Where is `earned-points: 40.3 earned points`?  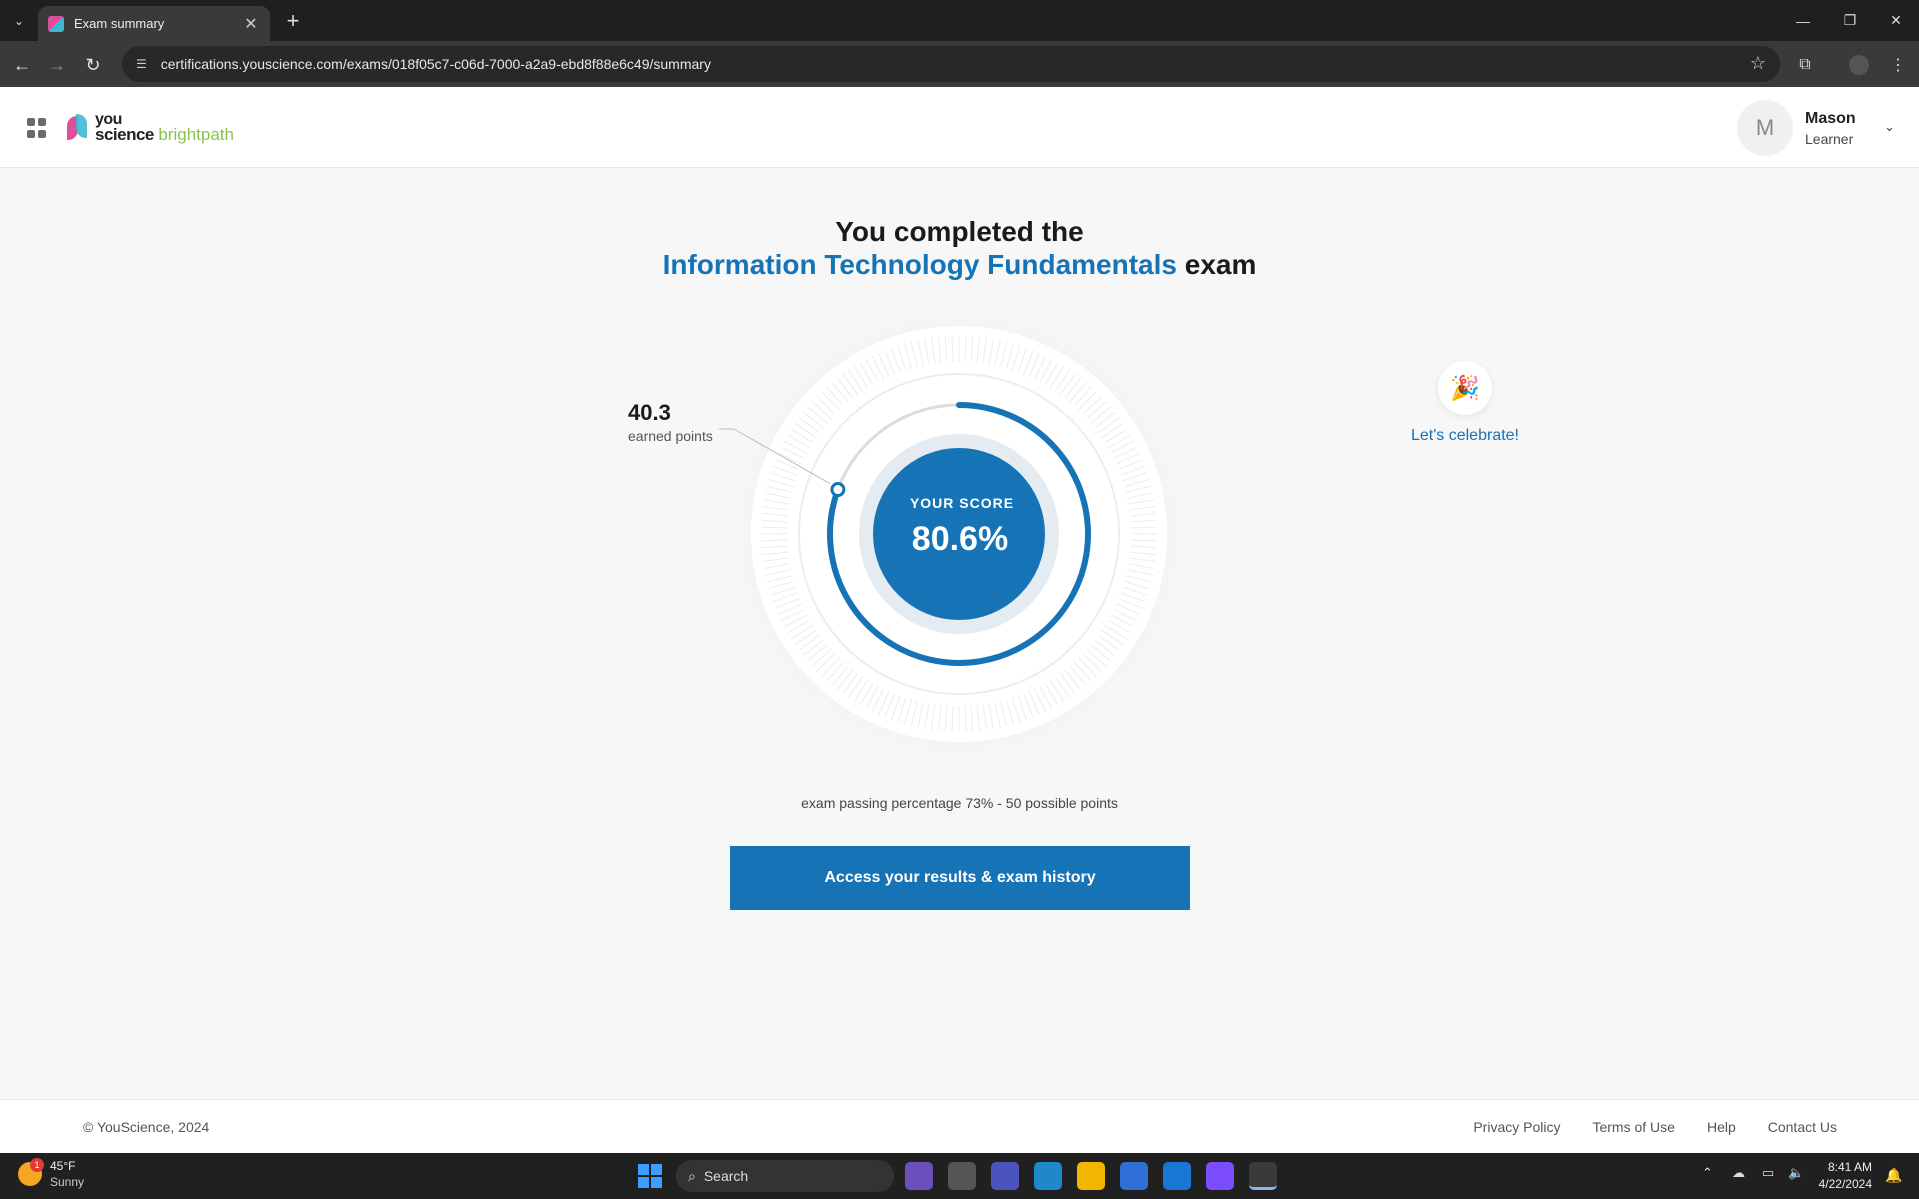
earned-points: 40.3 earned points is located at coordinates (670, 422).